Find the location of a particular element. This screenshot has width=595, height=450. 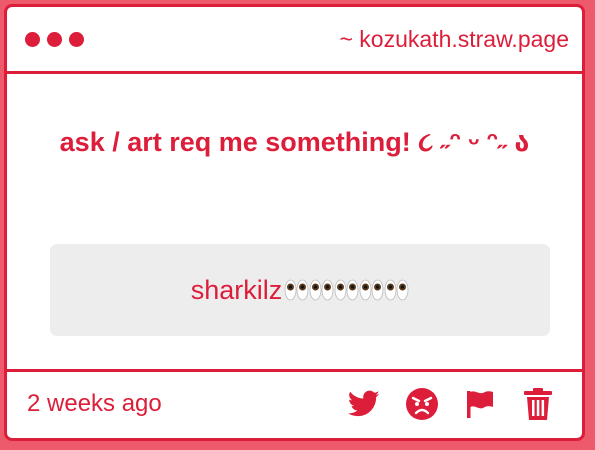

flag-button is located at coordinates (480, 404).